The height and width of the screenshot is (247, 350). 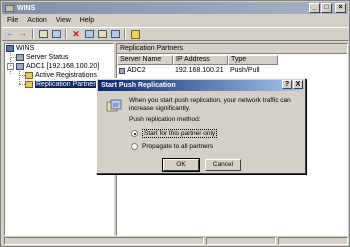 I want to click on window-controls: _ □ ×, so click(x=327, y=8).